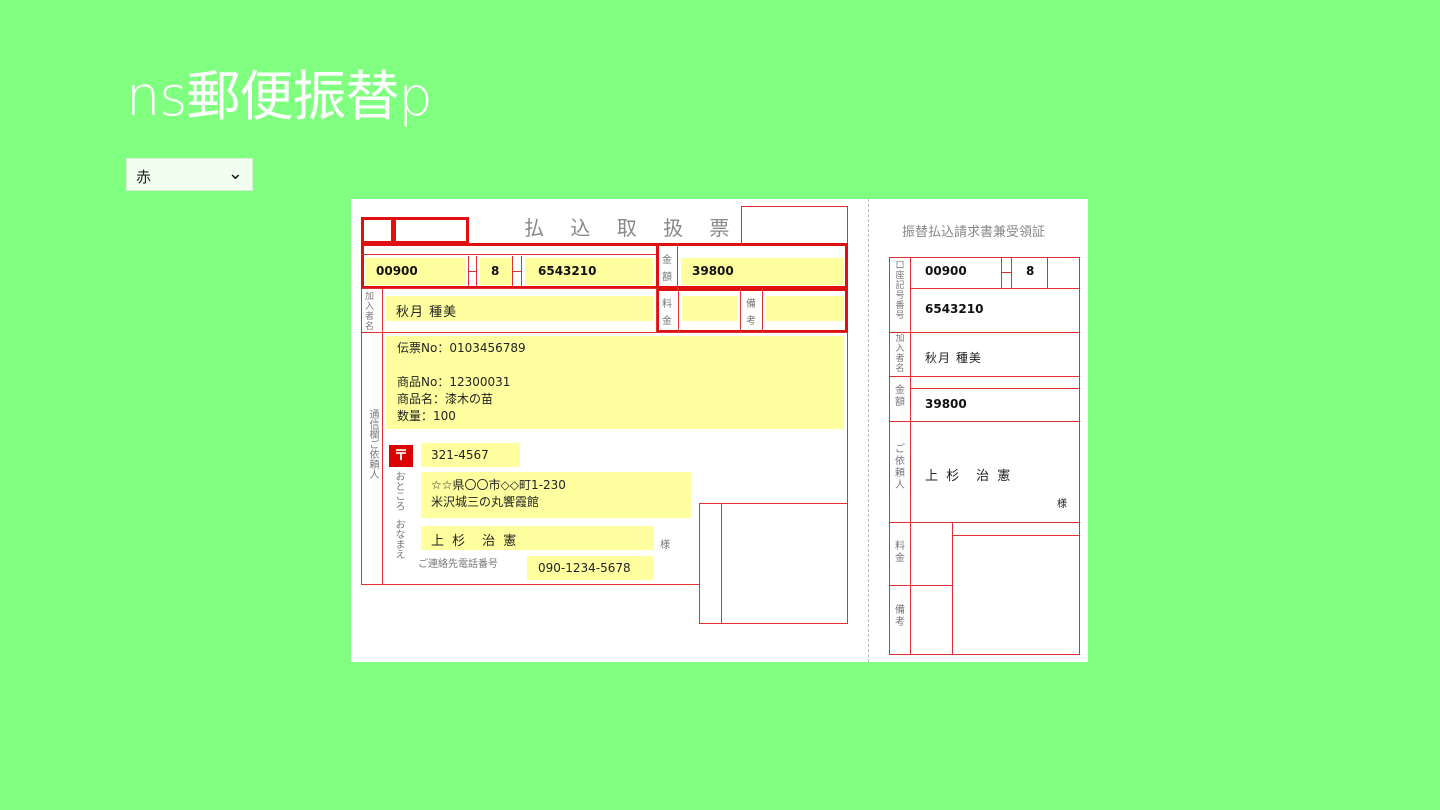  I want to click on receipt-title: 振替払込請求書兼受領証, so click(974, 232).